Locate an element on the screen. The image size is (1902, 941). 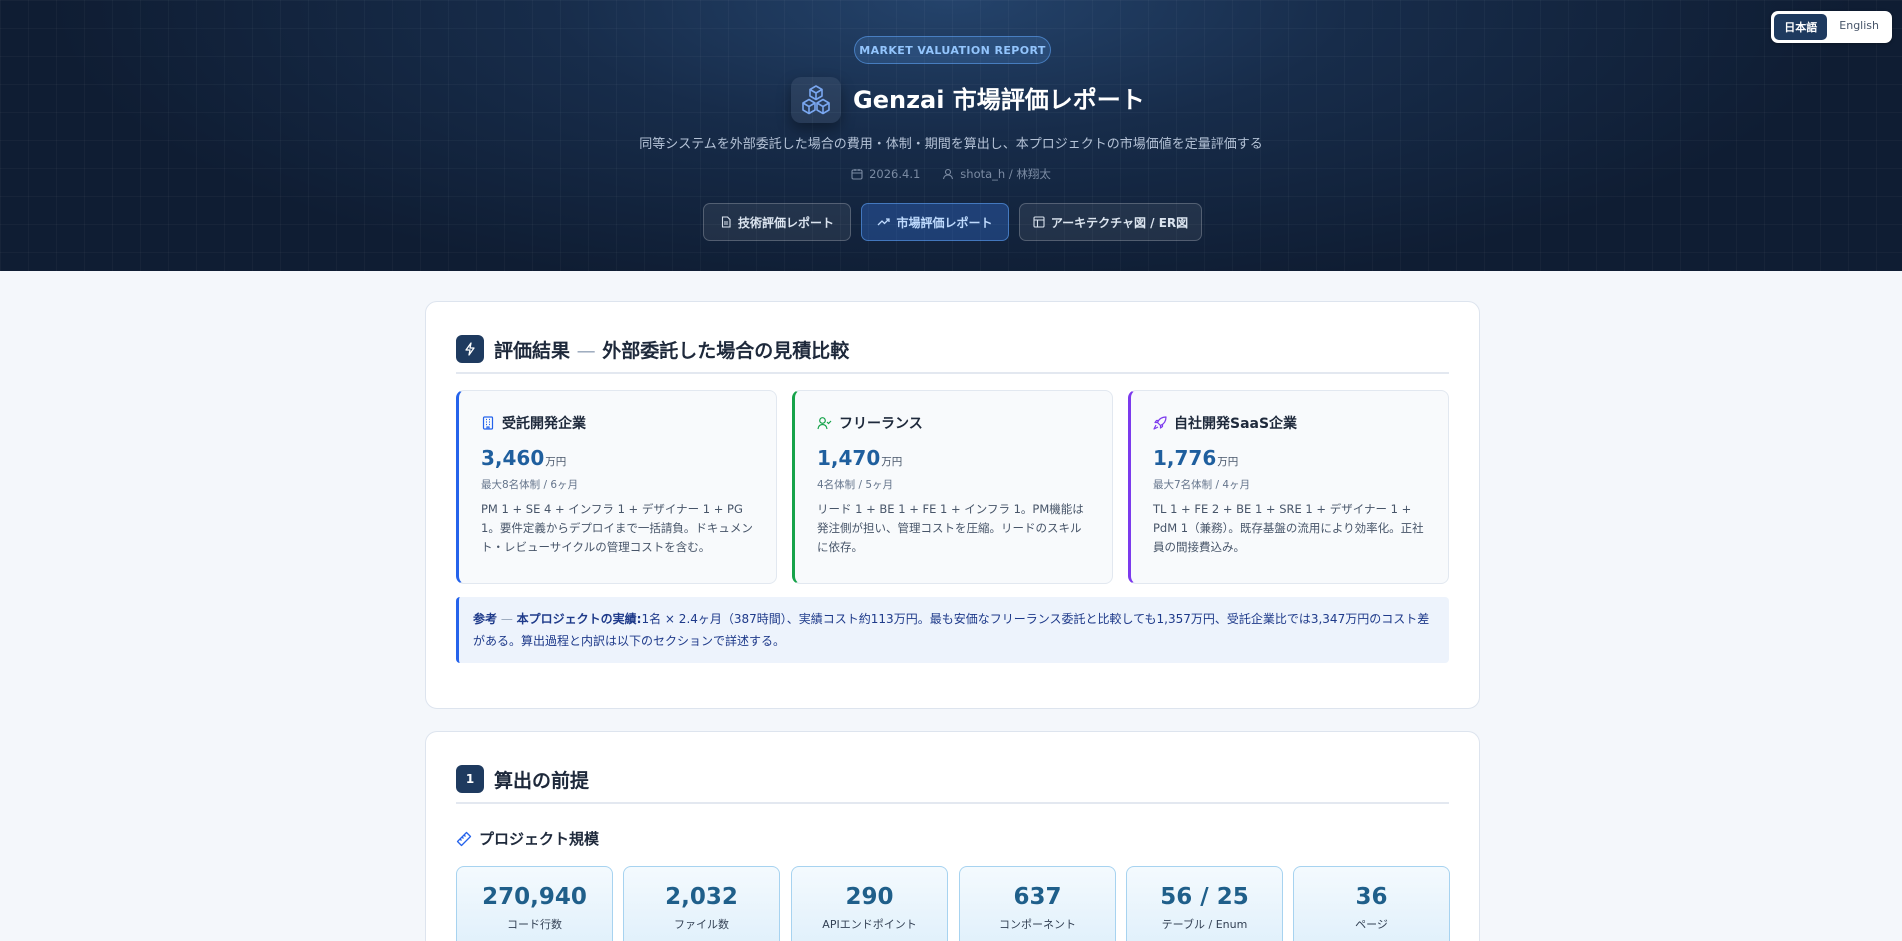
estimate-card-saas-name: 自社開発SaaS企業 is located at coordinates (1236, 424).